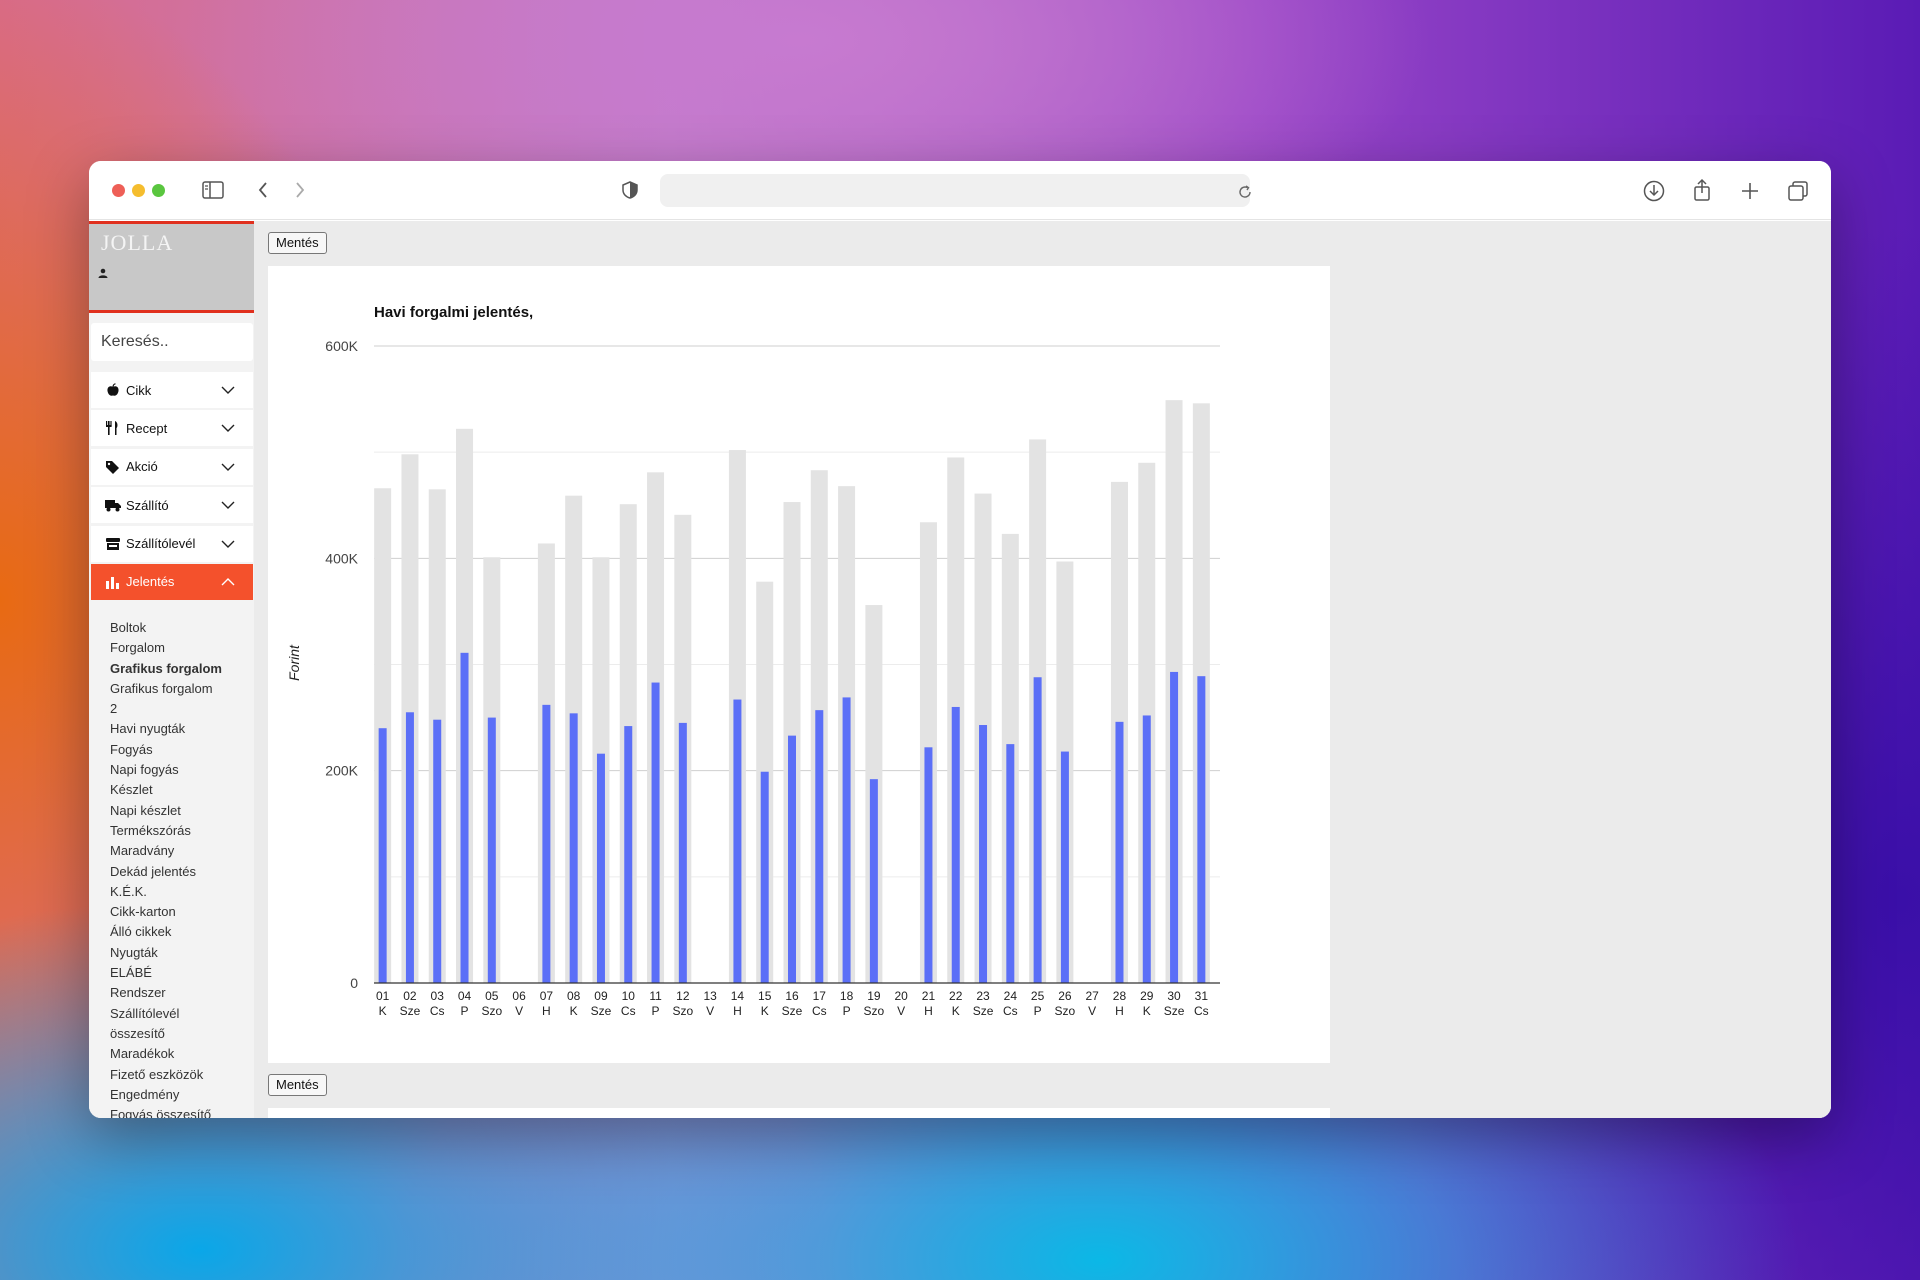 The image size is (1920, 1280). What do you see at coordinates (172, 505) in the screenshot?
I see `menu-item-szallito: Szállító` at bounding box center [172, 505].